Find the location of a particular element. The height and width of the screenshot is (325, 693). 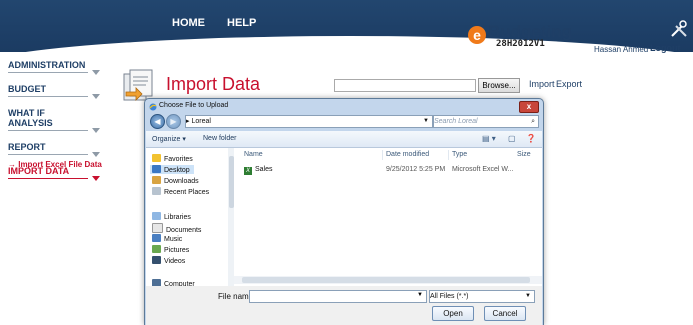

nav-favorites: Favorites is located at coordinates (172, 158).